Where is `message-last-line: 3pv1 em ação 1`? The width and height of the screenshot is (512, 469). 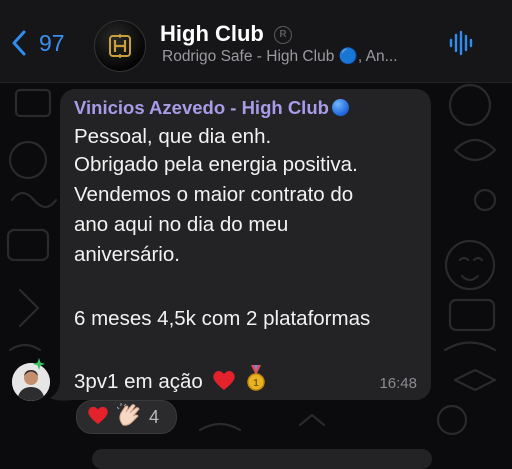 message-last-line: 3pv1 em ação 1 is located at coordinates (170, 381).